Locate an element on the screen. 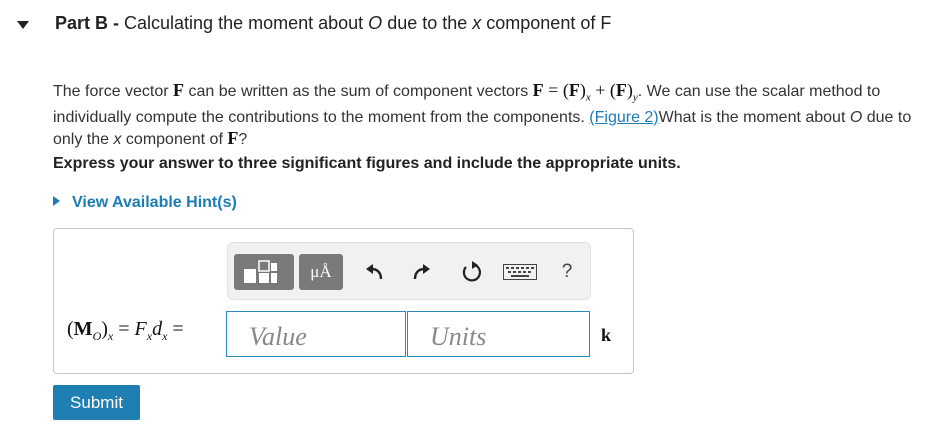  units-button: μÅ is located at coordinates (321, 272).